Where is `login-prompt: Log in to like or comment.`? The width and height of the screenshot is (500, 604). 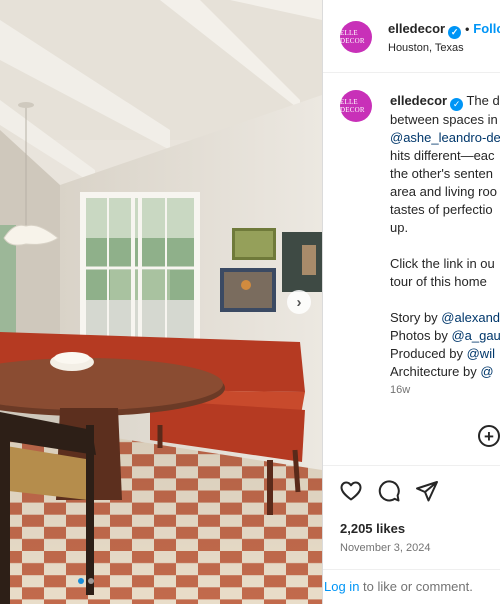 login-prompt: Log in to like or comment. is located at coordinates (398, 586).